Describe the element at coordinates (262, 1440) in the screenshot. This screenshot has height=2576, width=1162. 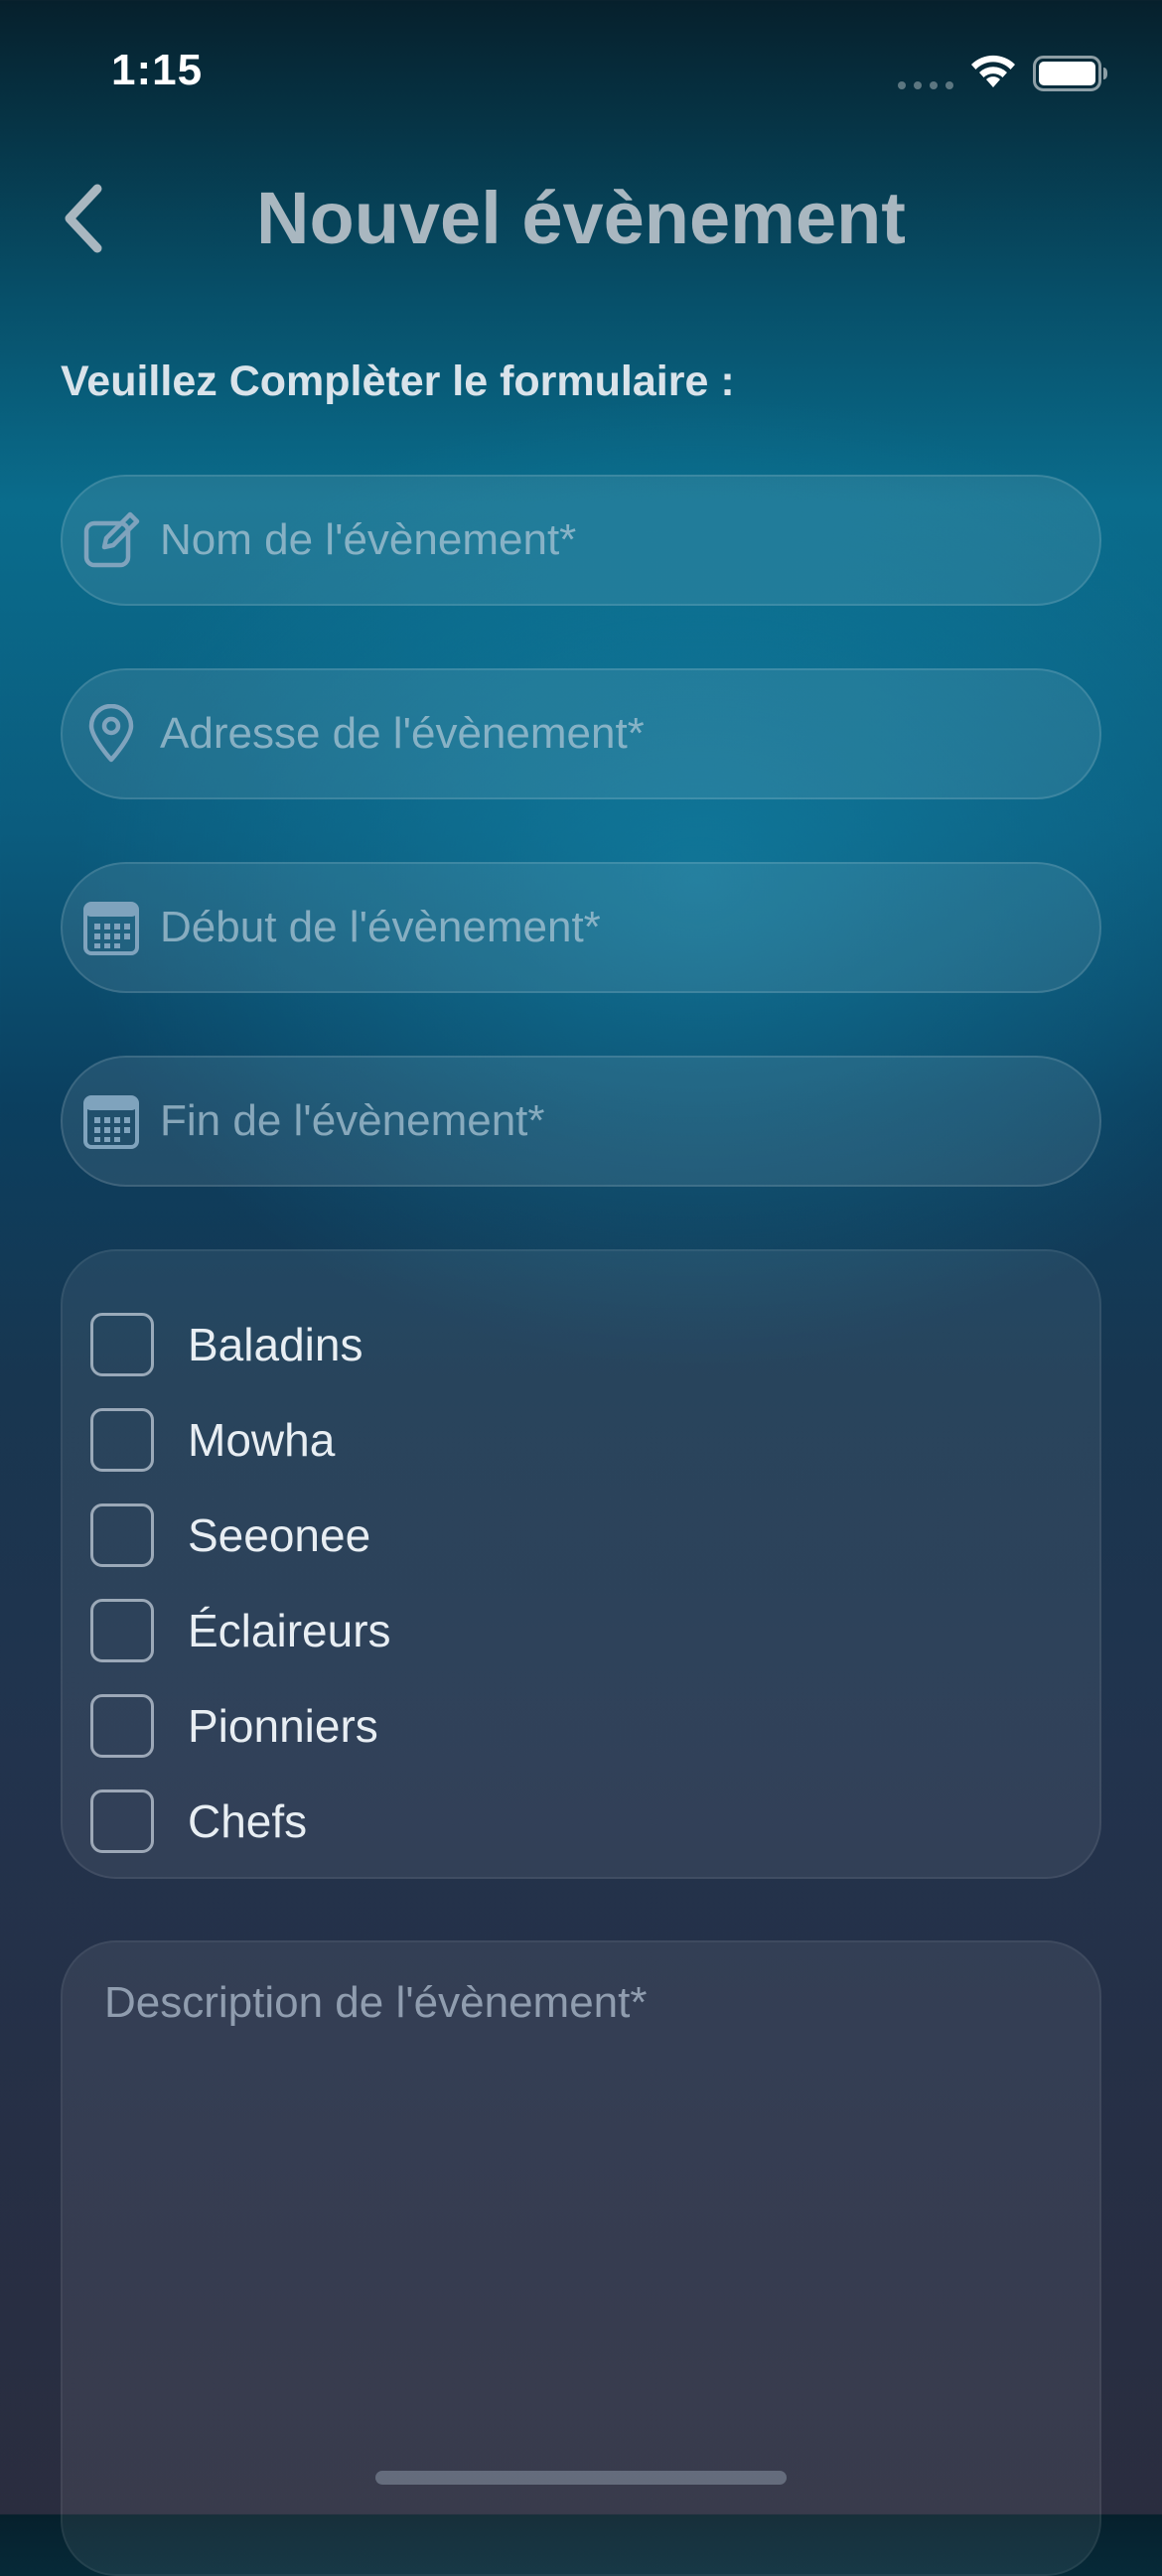
I see `group-label: Mowha` at that location.